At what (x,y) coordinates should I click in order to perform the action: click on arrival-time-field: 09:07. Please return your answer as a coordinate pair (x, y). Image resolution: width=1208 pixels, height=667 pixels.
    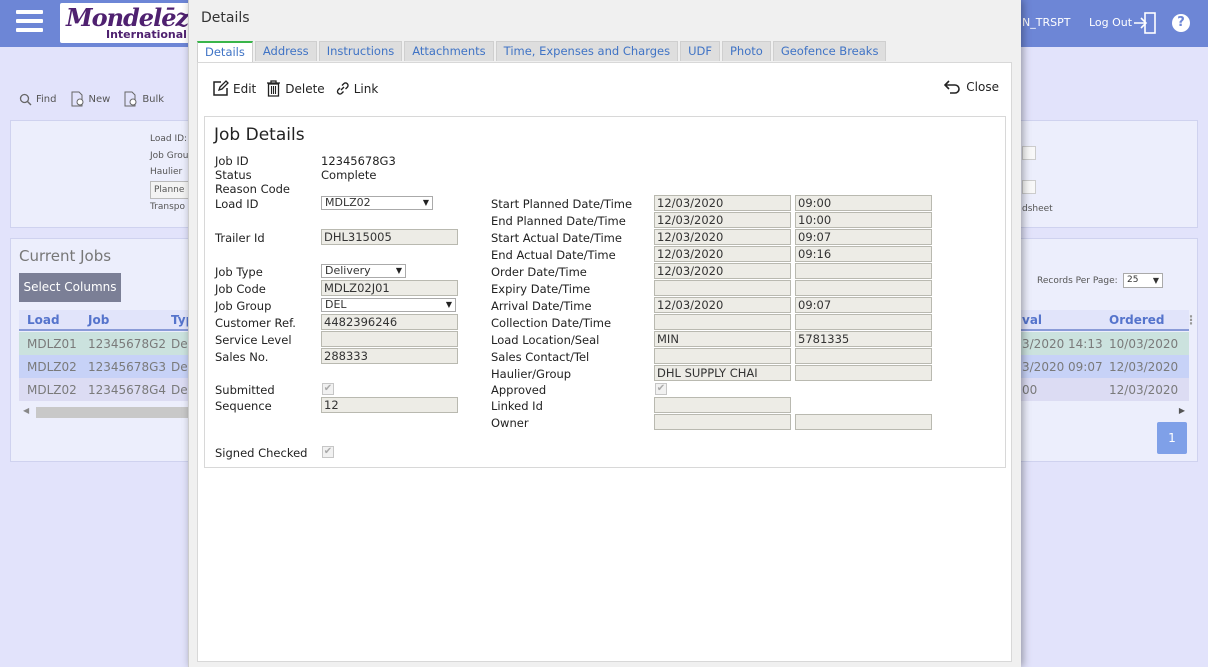
    Looking at the image, I should click on (863, 305).